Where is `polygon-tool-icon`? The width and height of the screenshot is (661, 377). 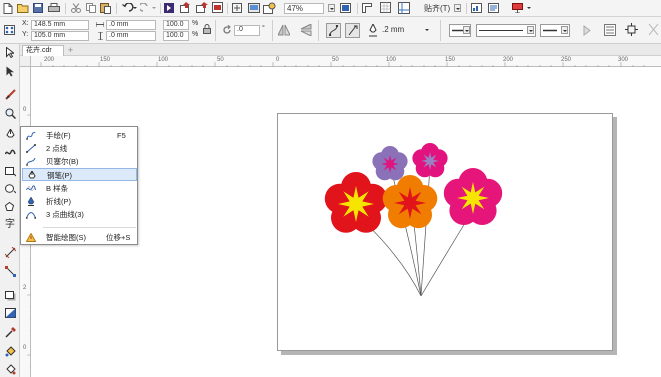
polygon-tool-icon is located at coordinates (10, 207).